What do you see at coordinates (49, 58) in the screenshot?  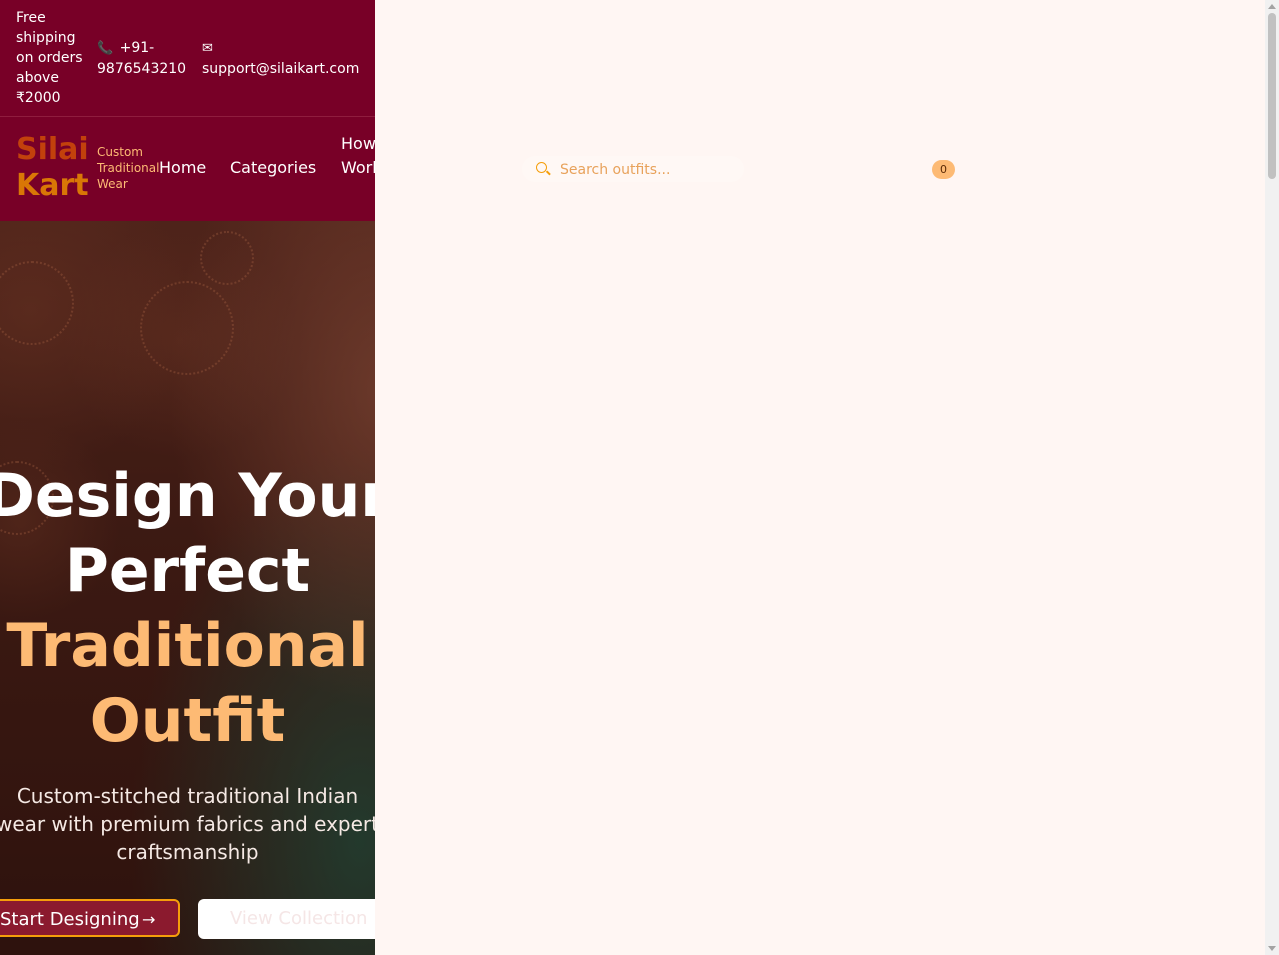 I see `free-shipping-text: Free shipping on orders above ₹2000` at bounding box center [49, 58].